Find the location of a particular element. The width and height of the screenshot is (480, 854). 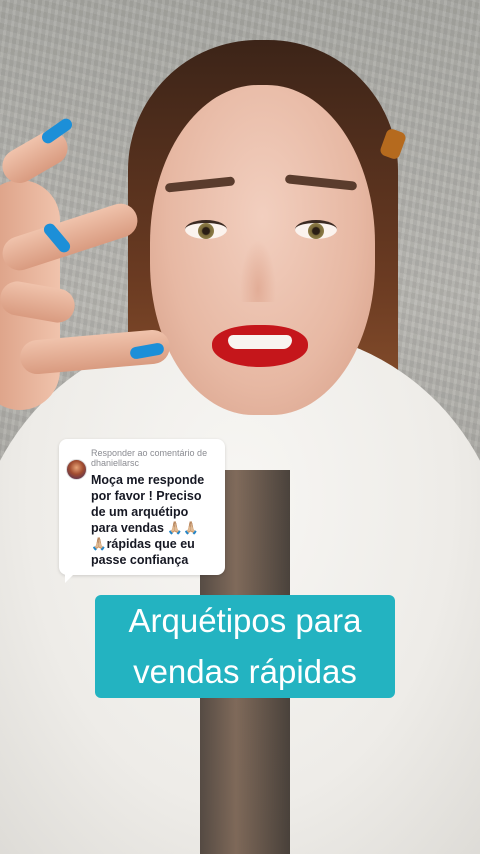

video-caption: Arquétipos para vendas rápidas is located at coordinates (245, 646).